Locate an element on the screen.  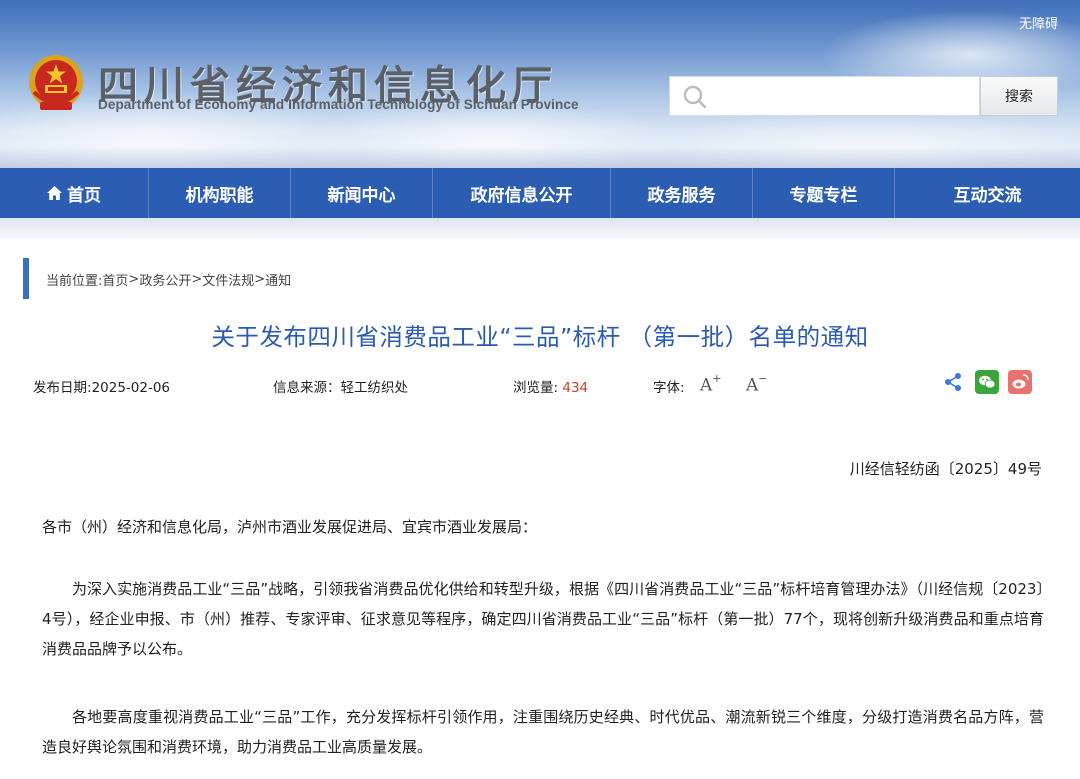
font-decrease-glyph: A is located at coordinates (752, 385).